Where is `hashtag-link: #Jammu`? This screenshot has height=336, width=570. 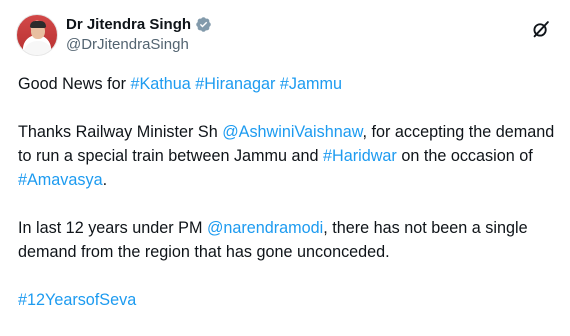 hashtag-link: #Jammu is located at coordinates (311, 84).